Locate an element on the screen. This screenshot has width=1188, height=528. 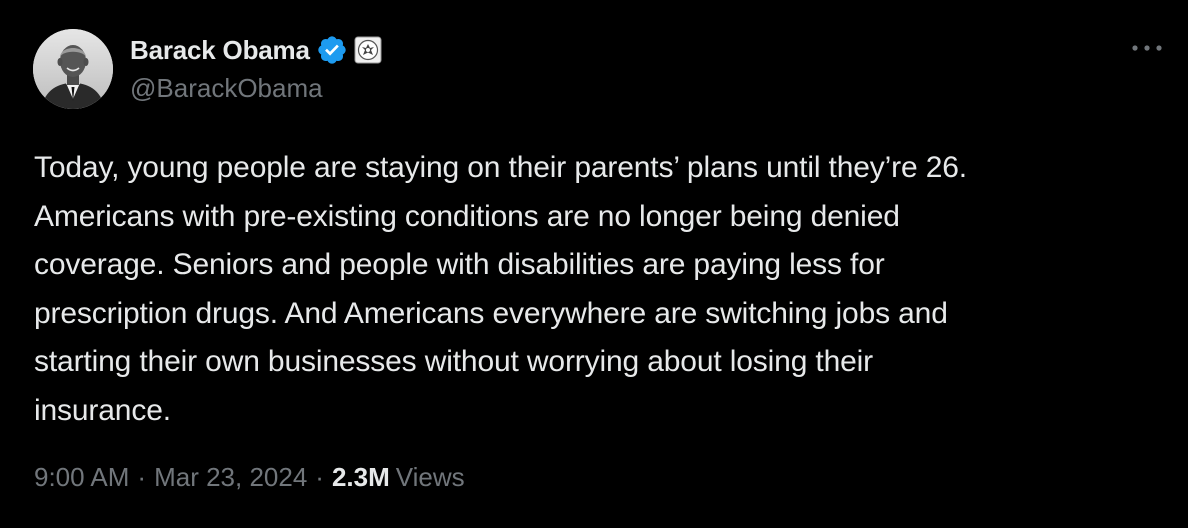
author-display-name: Barack Obama is located at coordinates (220, 50).